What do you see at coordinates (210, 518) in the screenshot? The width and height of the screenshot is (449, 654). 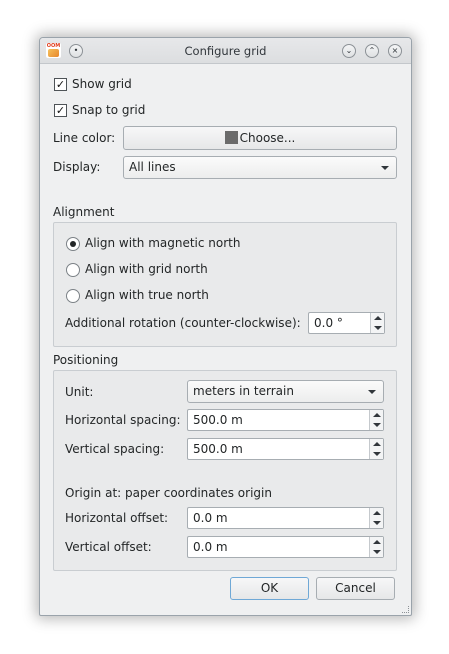 I see `h-offset-value: 0.0 m` at bounding box center [210, 518].